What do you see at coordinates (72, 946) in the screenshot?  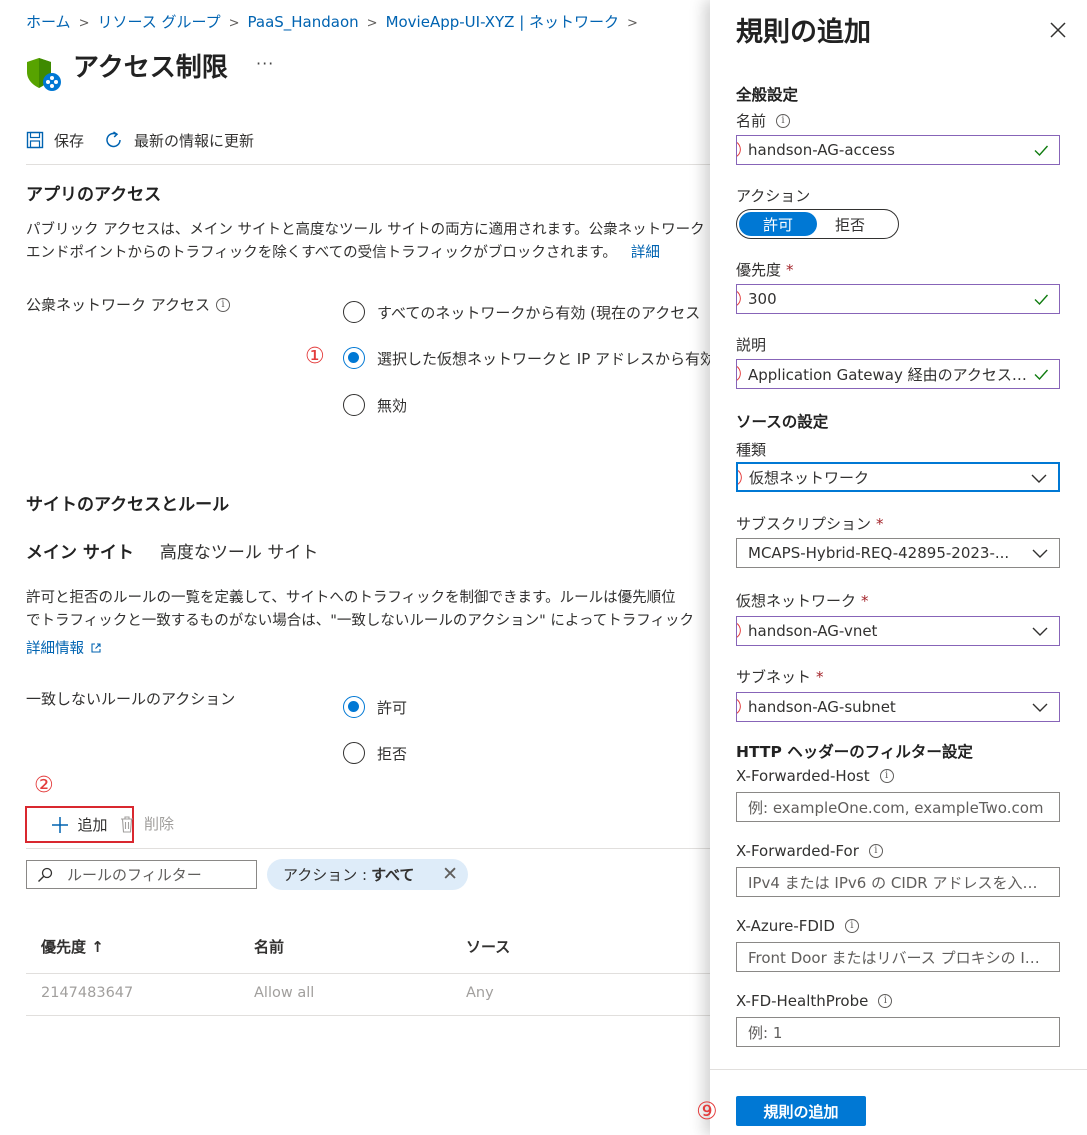 I see `column-header-priority: 優先度 ↑` at bounding box center [72, 946].